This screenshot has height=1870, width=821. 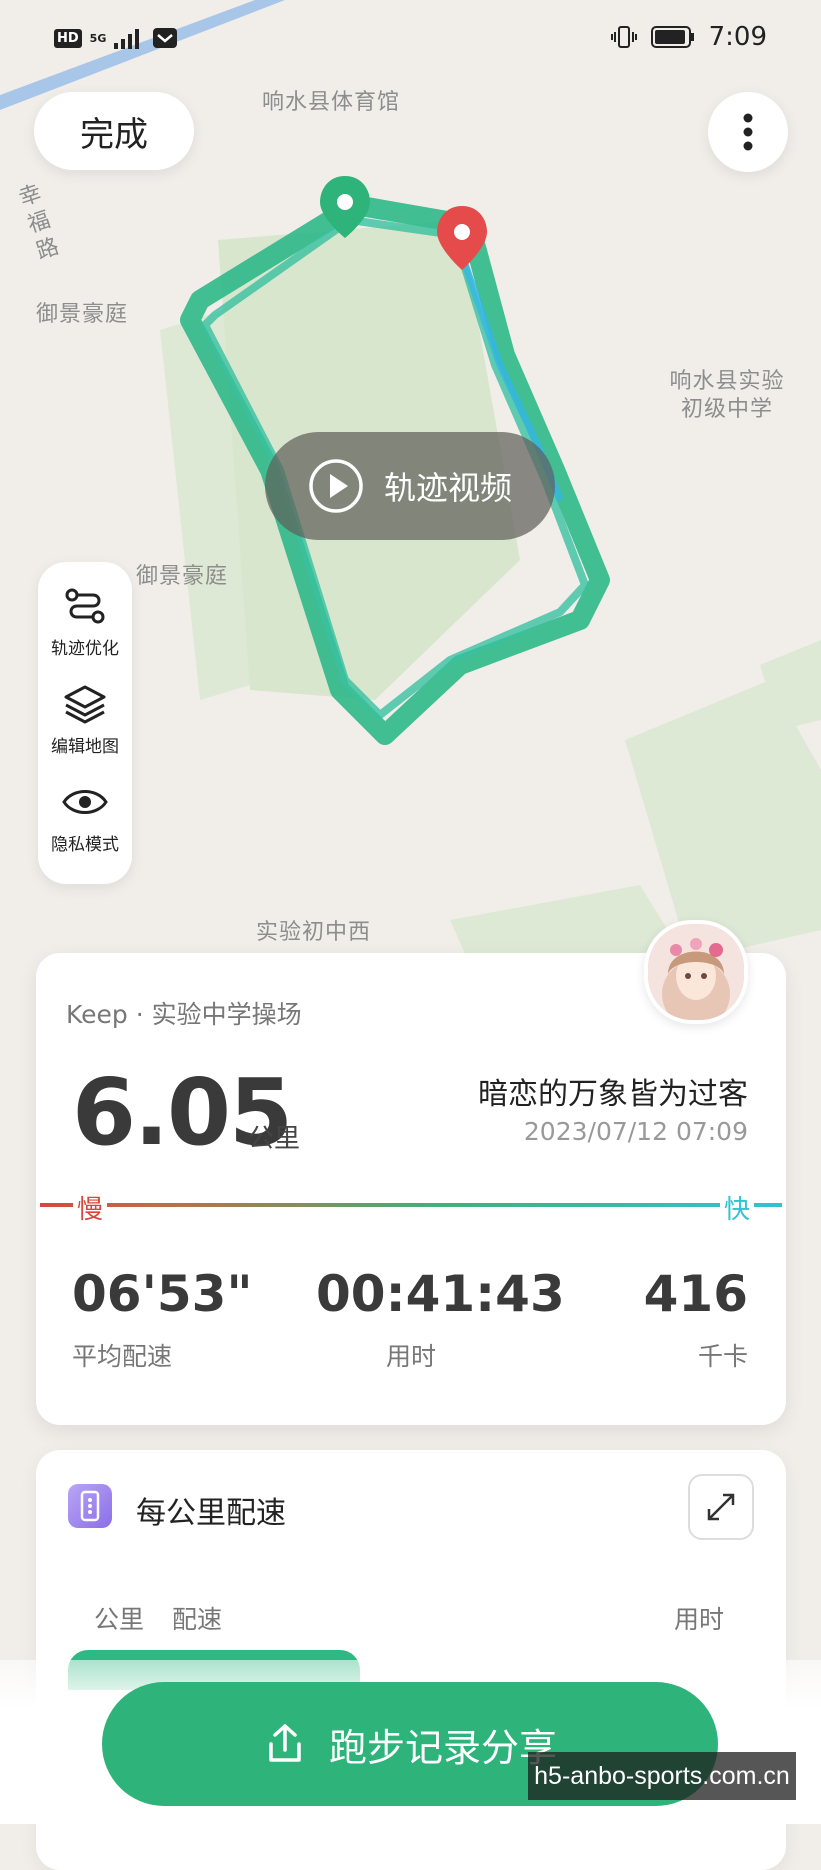 I want to click on distance-unit: 公里, so click(x=274, y=1139).